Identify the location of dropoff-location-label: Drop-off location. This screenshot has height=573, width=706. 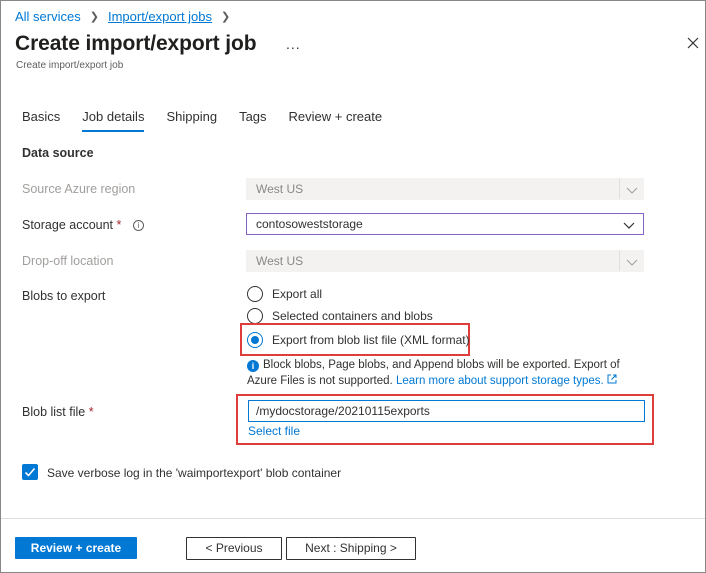
(68, 261).